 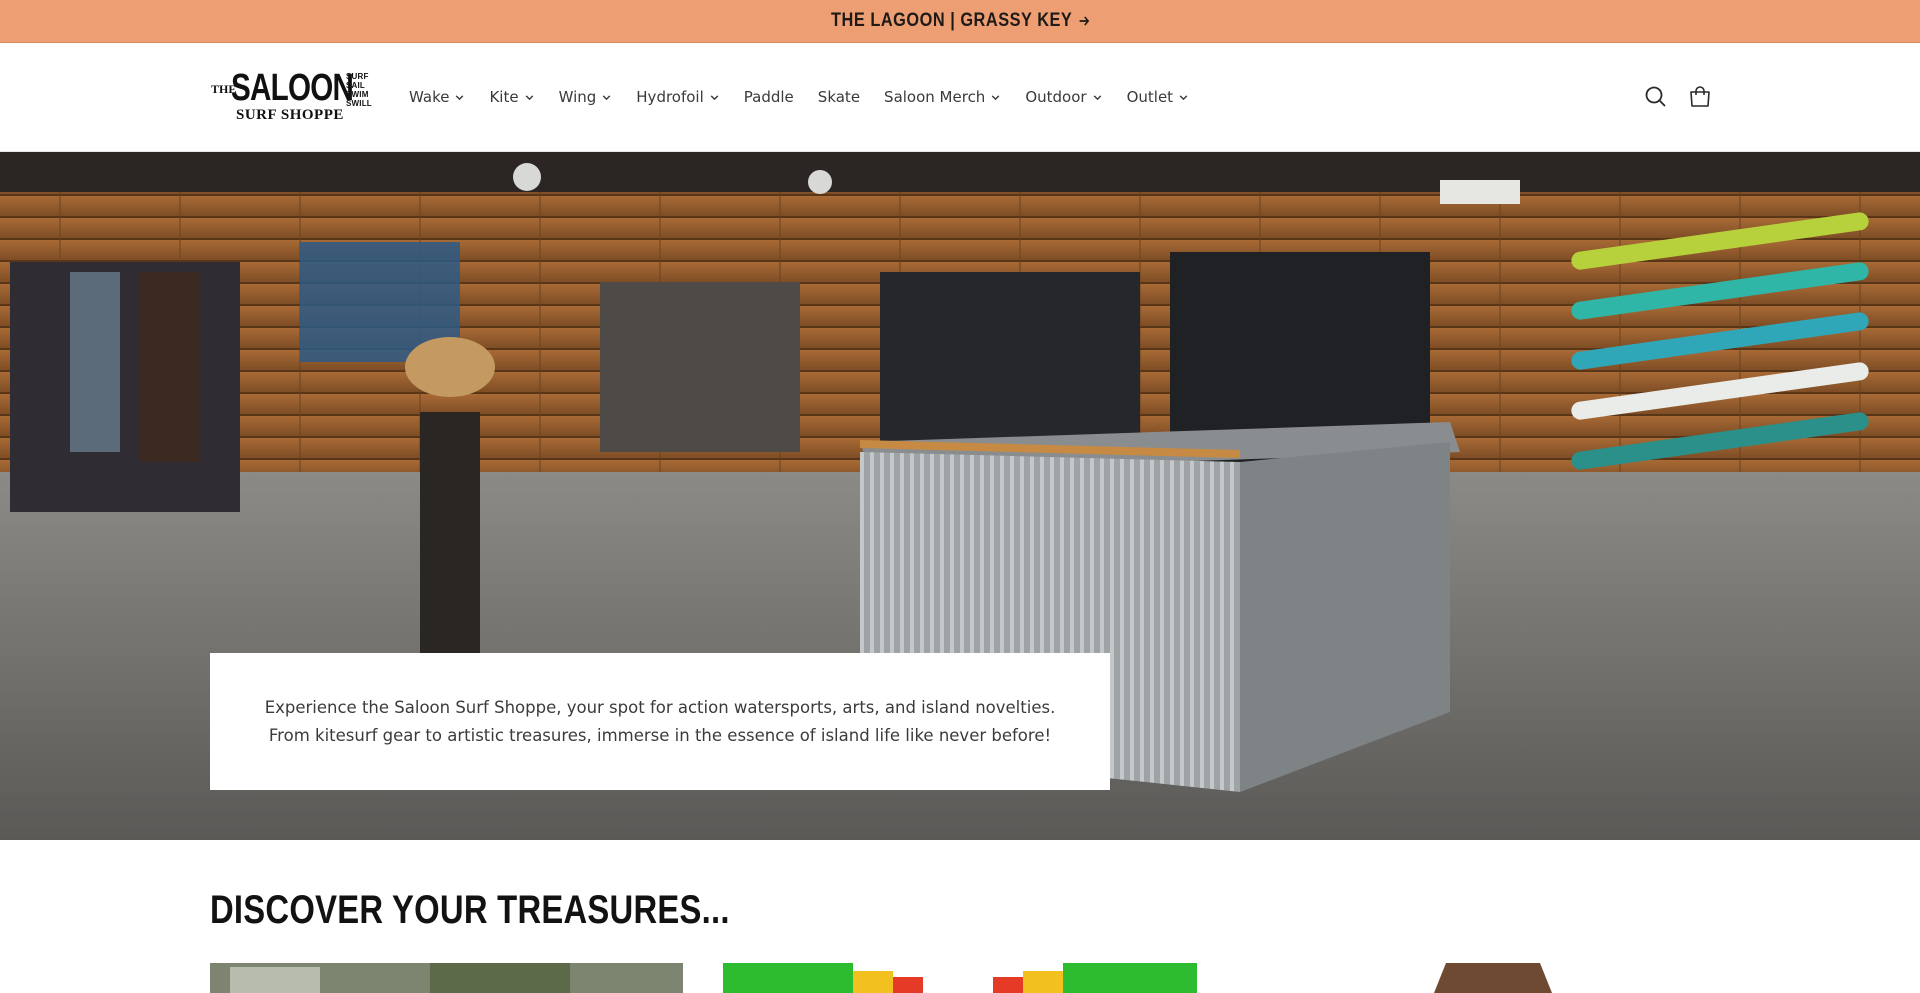 I want to click on arrow-right-icon, so click(x=1083, y=21).